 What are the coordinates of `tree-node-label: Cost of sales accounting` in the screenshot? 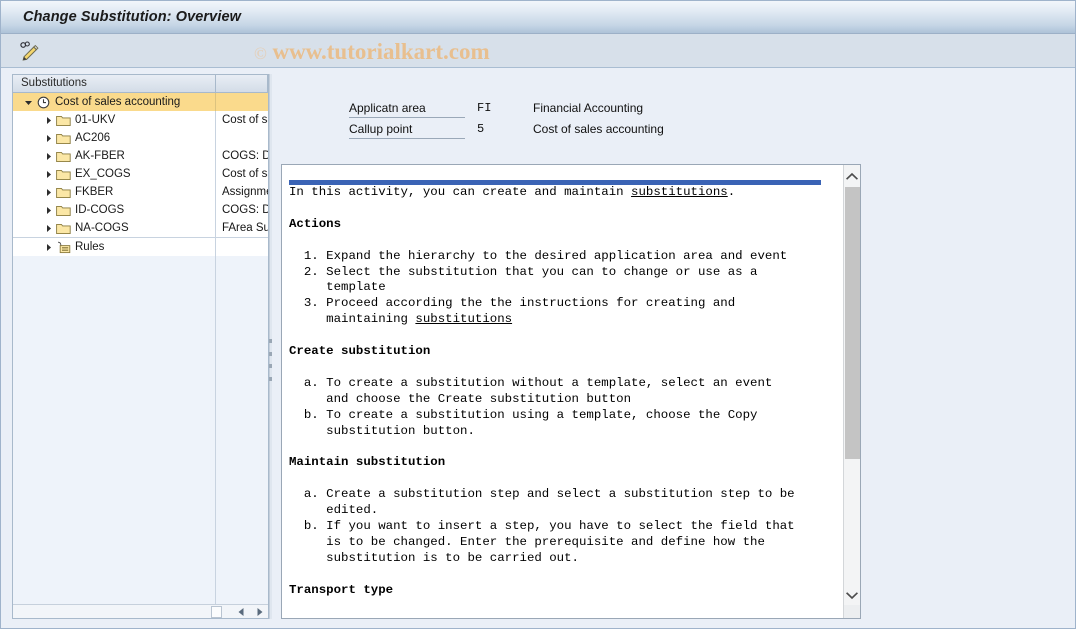 It's located at (118, 102).